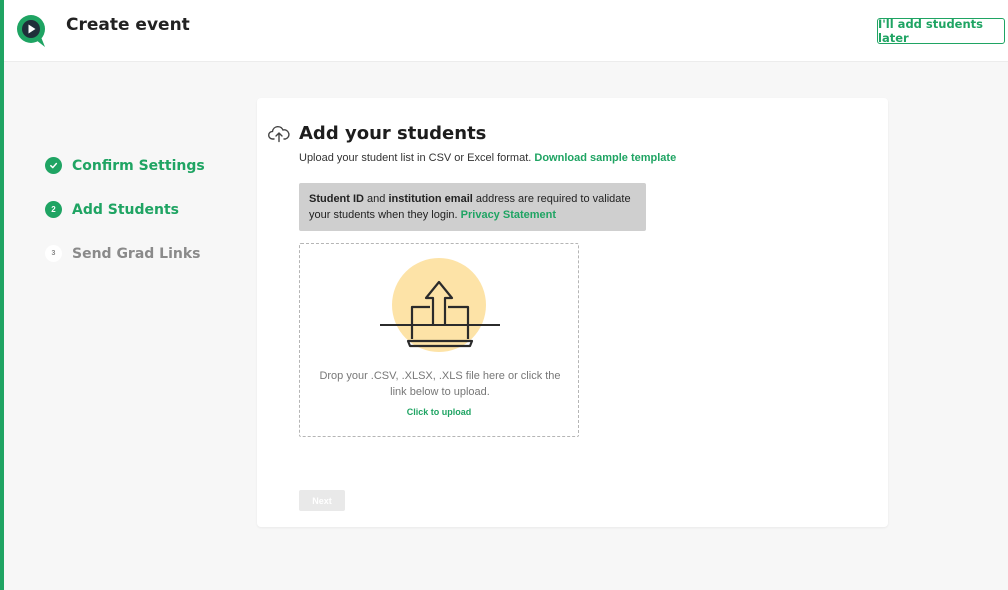 This screenshot has width=1008, height=590. I want to click on step-send-grad-links: 3 Send Grad Links, so click(123, 253).